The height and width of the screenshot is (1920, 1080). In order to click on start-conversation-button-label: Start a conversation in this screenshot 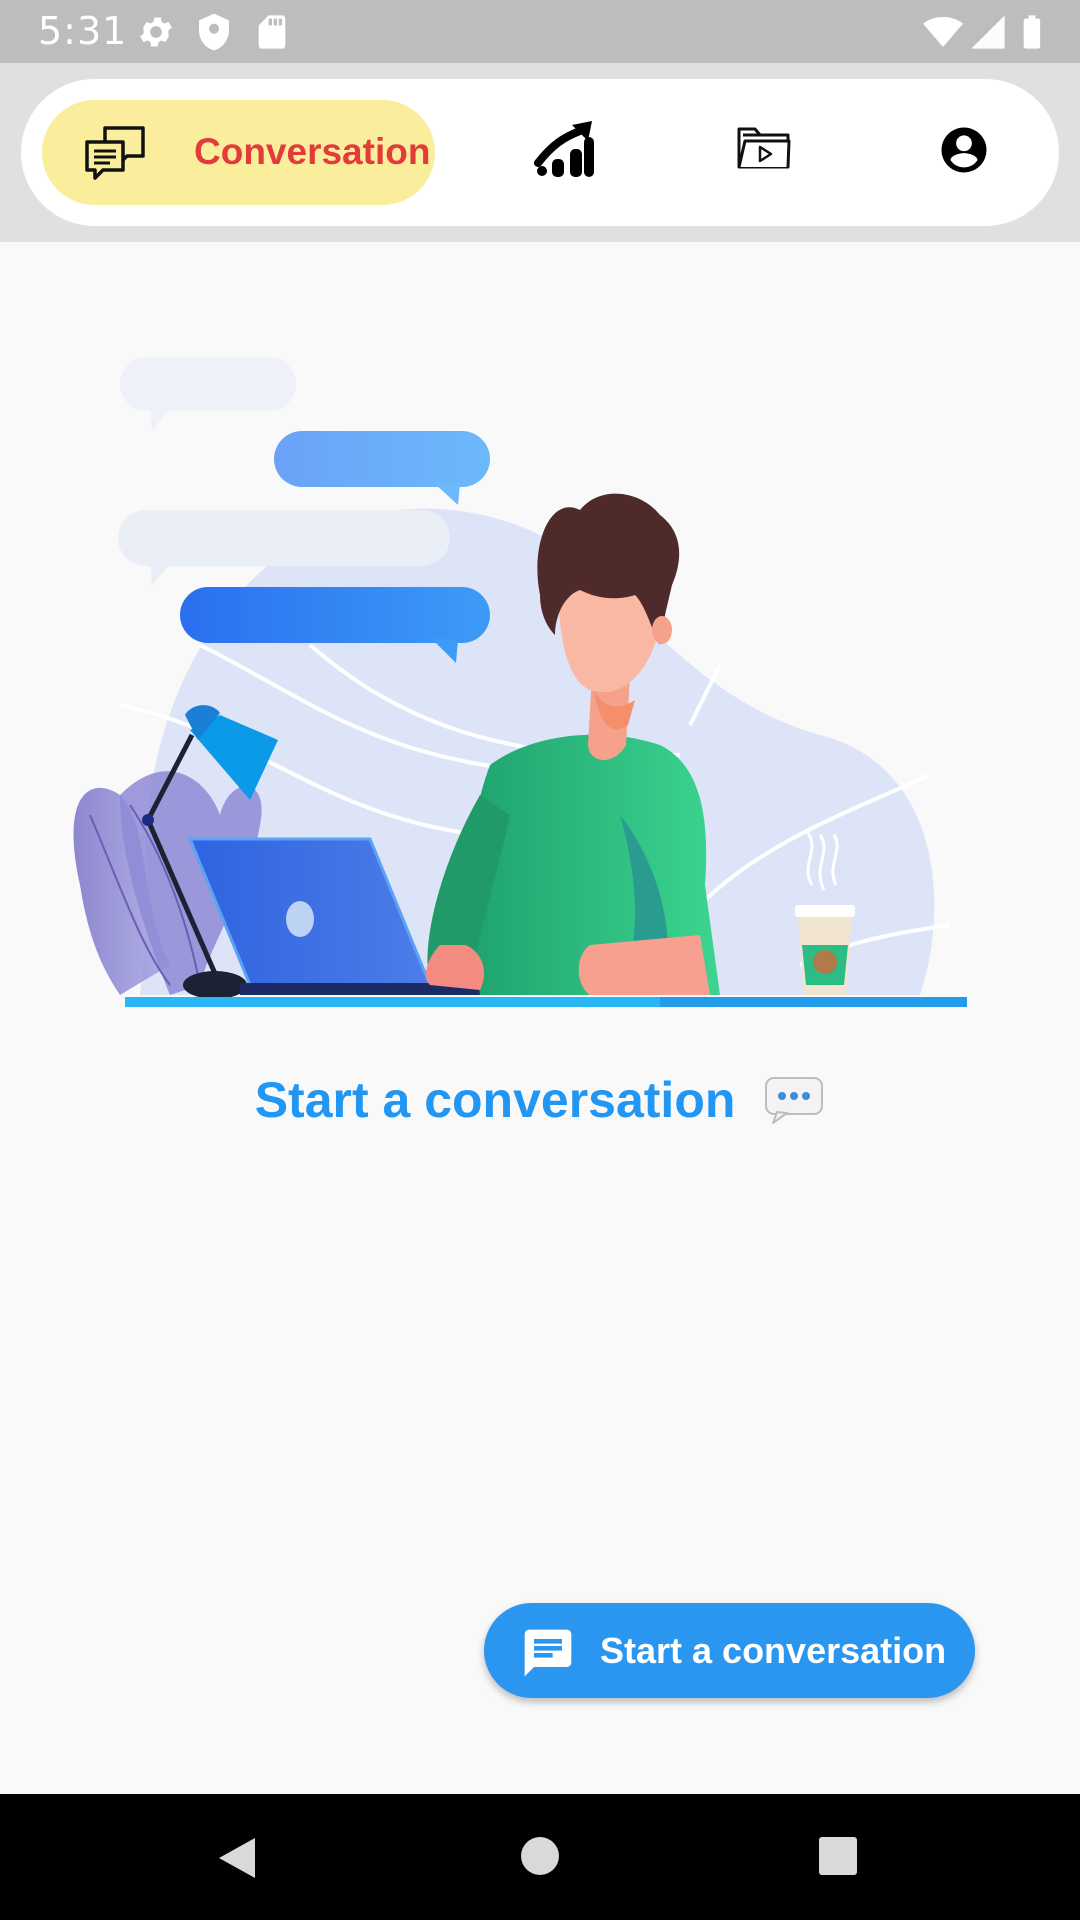, I will do `click(773, 1650)`.